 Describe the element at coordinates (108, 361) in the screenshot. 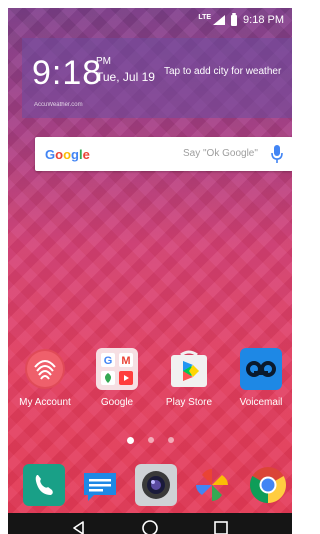

I see `svg-text: G` at that location.